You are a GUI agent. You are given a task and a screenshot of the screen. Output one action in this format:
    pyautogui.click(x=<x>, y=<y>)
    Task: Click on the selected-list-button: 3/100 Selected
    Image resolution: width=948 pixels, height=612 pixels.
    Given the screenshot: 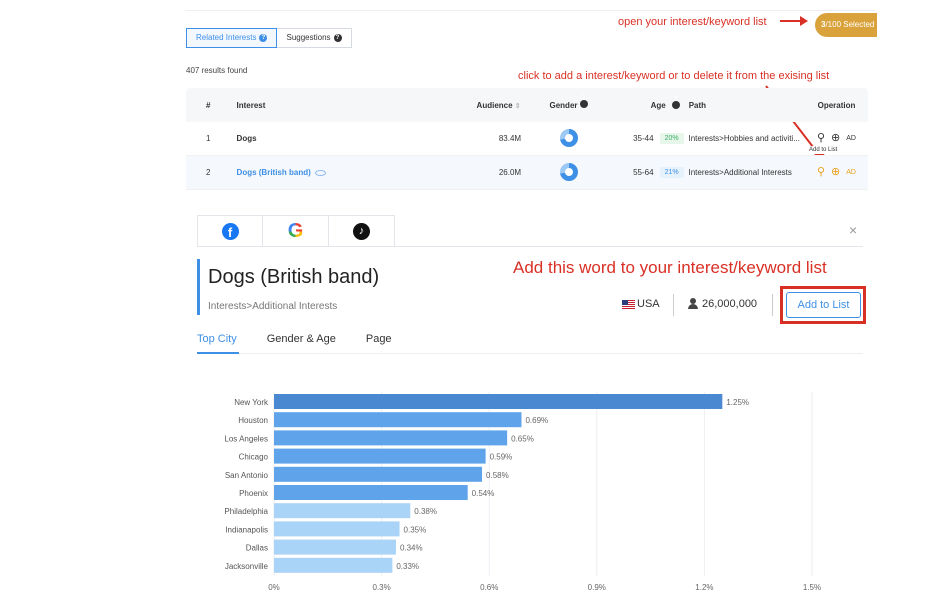 What is the action you would take?
    pyautogui.click(x=846, y=25)
    